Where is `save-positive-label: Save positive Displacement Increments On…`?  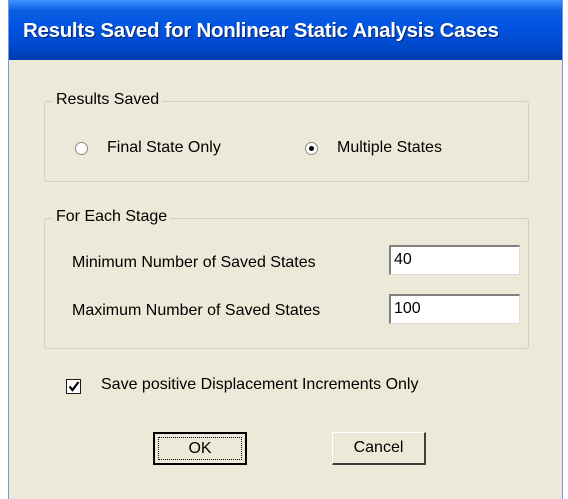 save-positive-label: Save positive Displacement Increments On… is located at coordinates (259, 385).